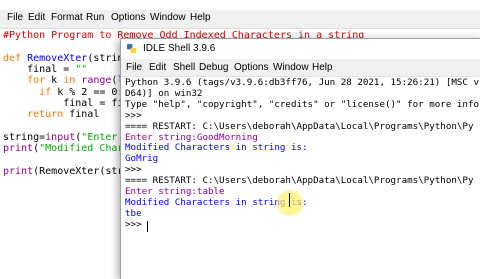 Image resolution: width=480 pixels, height=279 pixels. I want to click on shell-line: >>>, so click(136, 224).